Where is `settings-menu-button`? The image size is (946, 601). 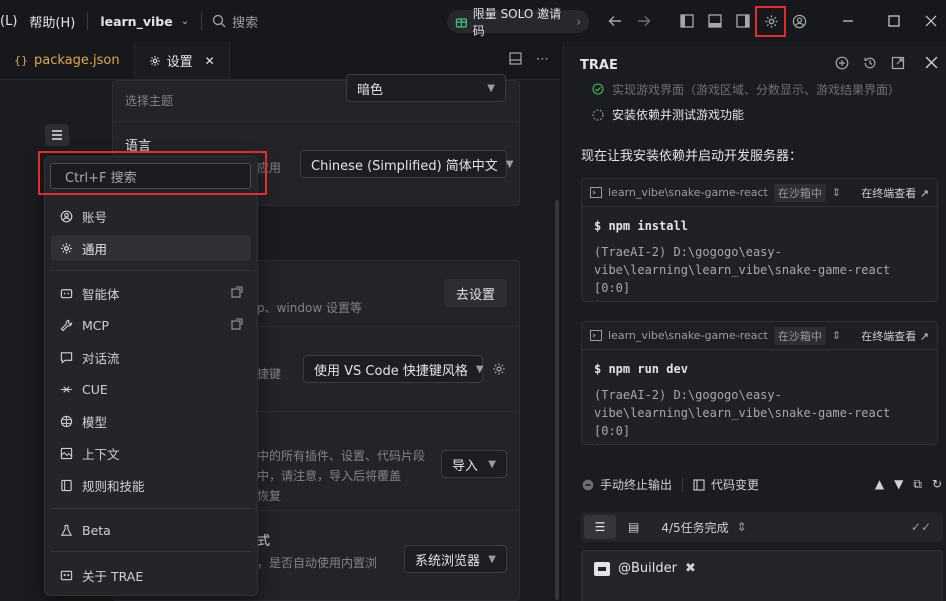 settings-menu-button is located at coordinates (57, 135).